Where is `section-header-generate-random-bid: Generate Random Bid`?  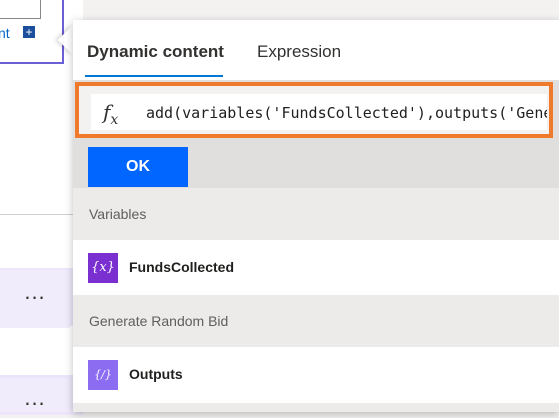
section-header-generate-random-bid: Generate Random Bid is located at coordinates (316, 321).